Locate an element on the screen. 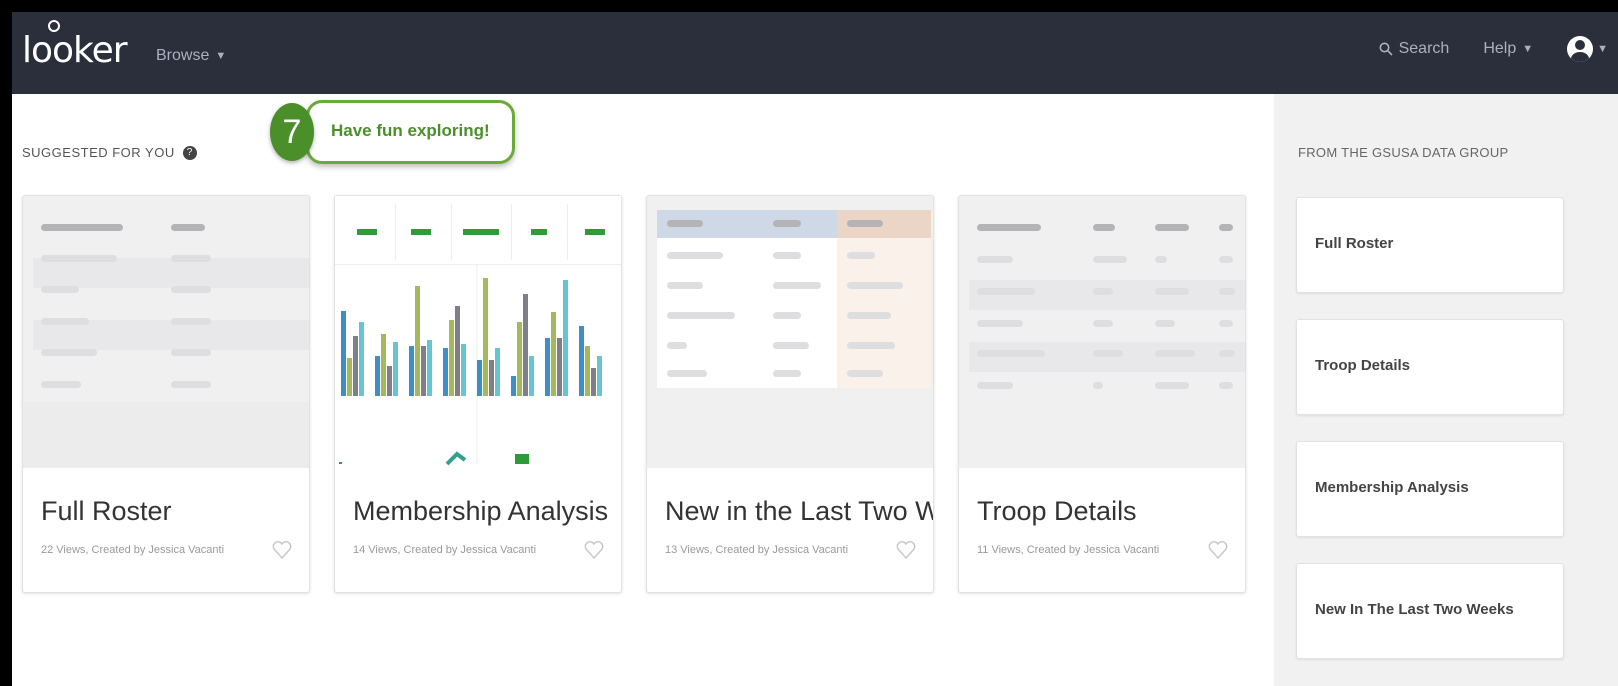 The image size is (1618, 686). sidebar-item-membership-analysis: Membership Analysis is located at coordinates (1430, 489).